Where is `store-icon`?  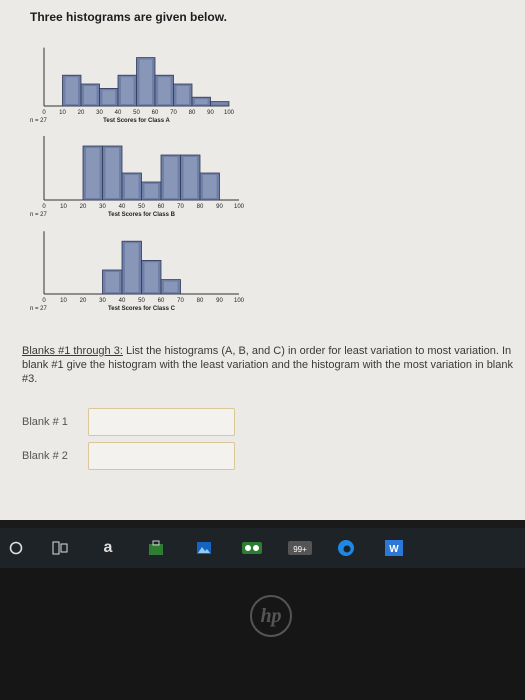
store-icon is located at coordinates (156, 548).